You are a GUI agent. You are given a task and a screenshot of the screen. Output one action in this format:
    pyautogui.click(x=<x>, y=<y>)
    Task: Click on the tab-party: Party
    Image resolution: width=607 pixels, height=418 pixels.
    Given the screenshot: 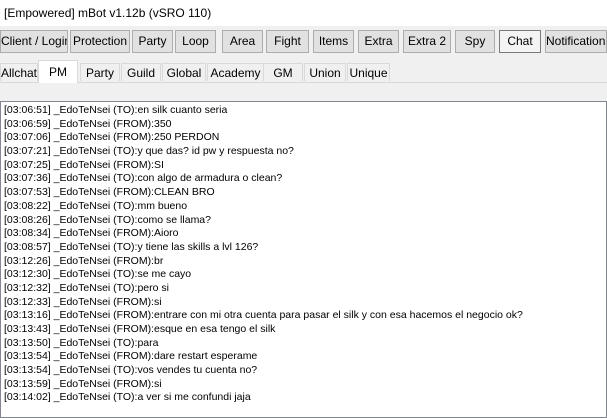 What is the action you would take?
    pyautogui.click(x=100, y=72)
    